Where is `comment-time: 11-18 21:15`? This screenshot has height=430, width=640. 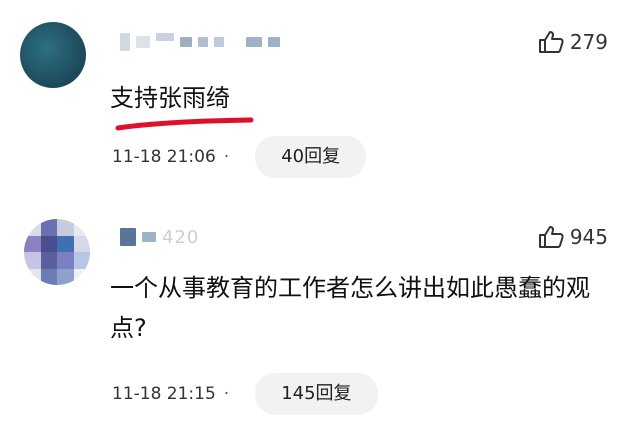
comment-time: 11-18 21:15 is located at coordinates (164, 394).